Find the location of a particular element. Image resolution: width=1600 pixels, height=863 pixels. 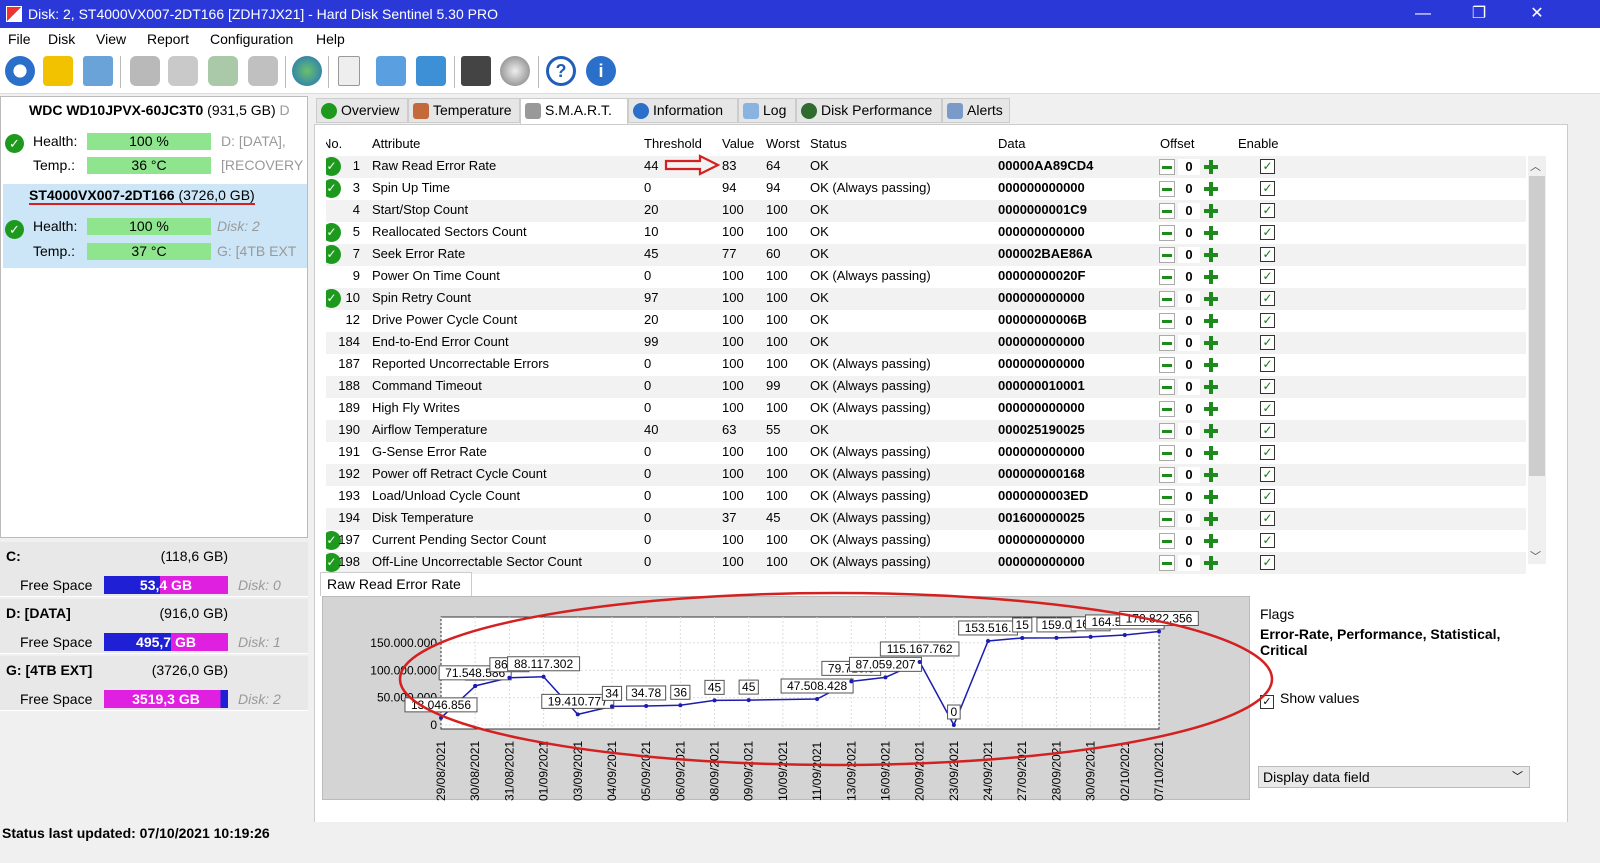

globe-icon is located at coordinates (307, 71).